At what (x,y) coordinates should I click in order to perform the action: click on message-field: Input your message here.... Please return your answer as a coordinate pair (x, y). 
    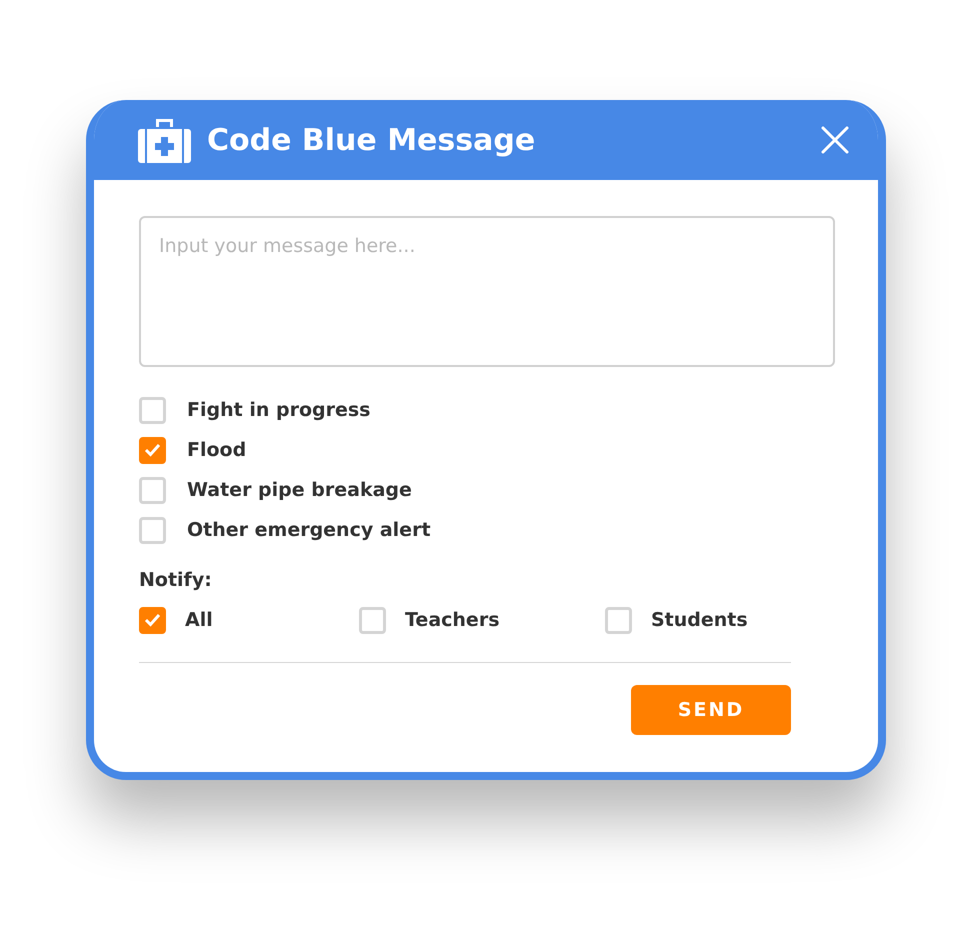
    Looking at the image, I should click on (487, 291).